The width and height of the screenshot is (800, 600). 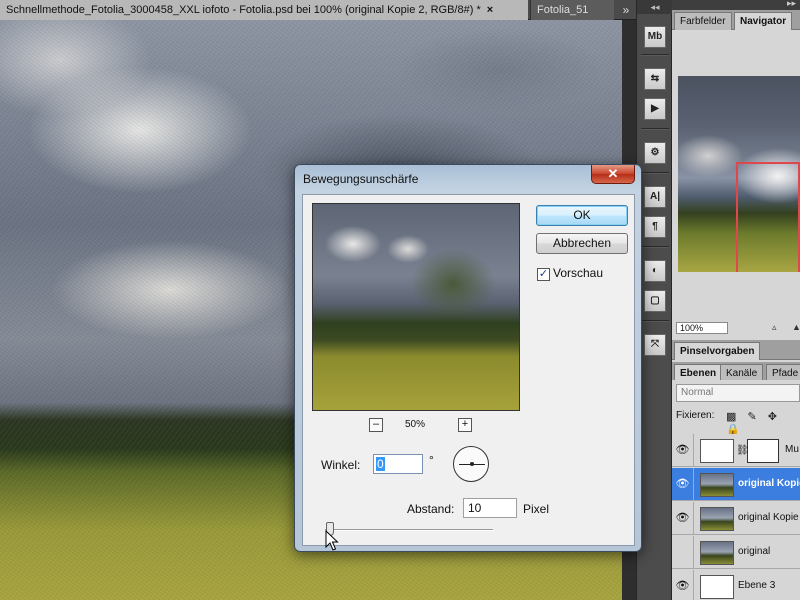 I want to click on layer-row: 👁 Ebene 3, so click(x=736, y=585).